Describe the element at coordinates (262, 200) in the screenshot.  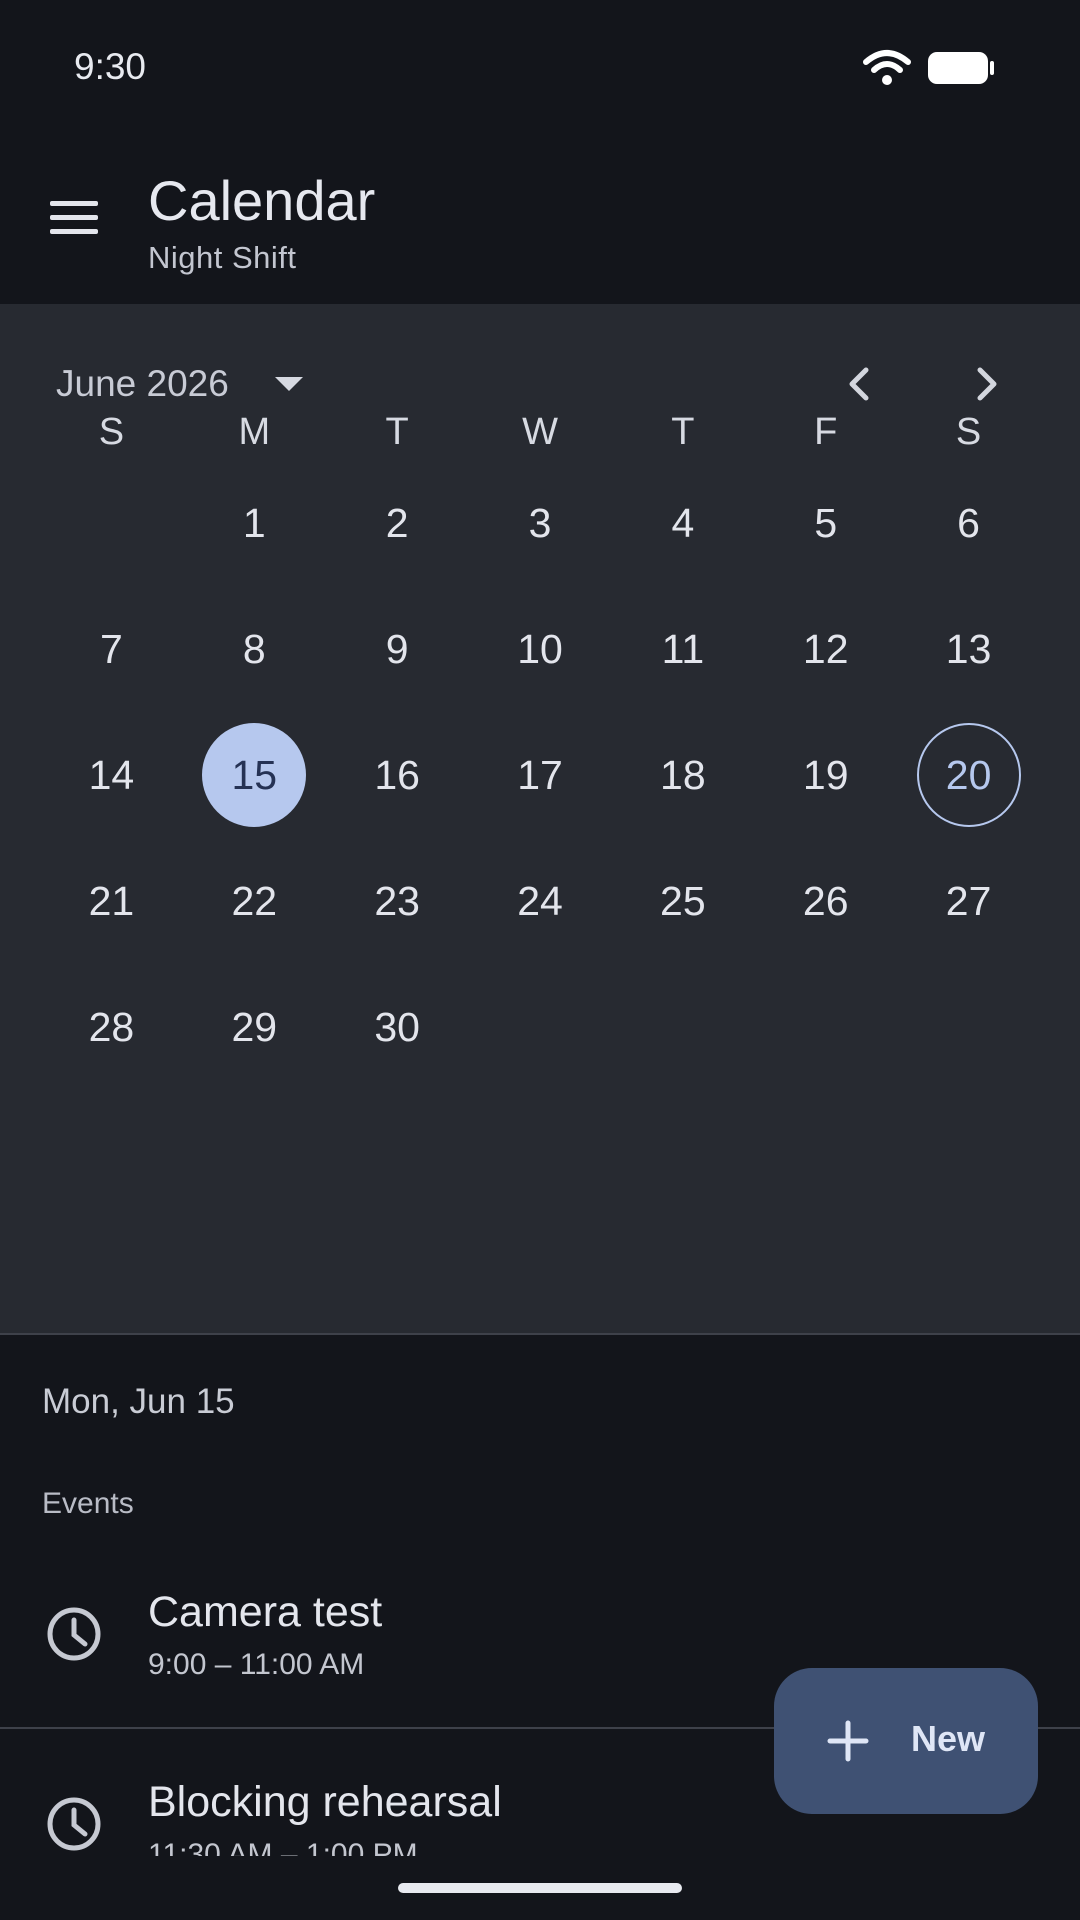
I see `app-title: Calendar` at that location.